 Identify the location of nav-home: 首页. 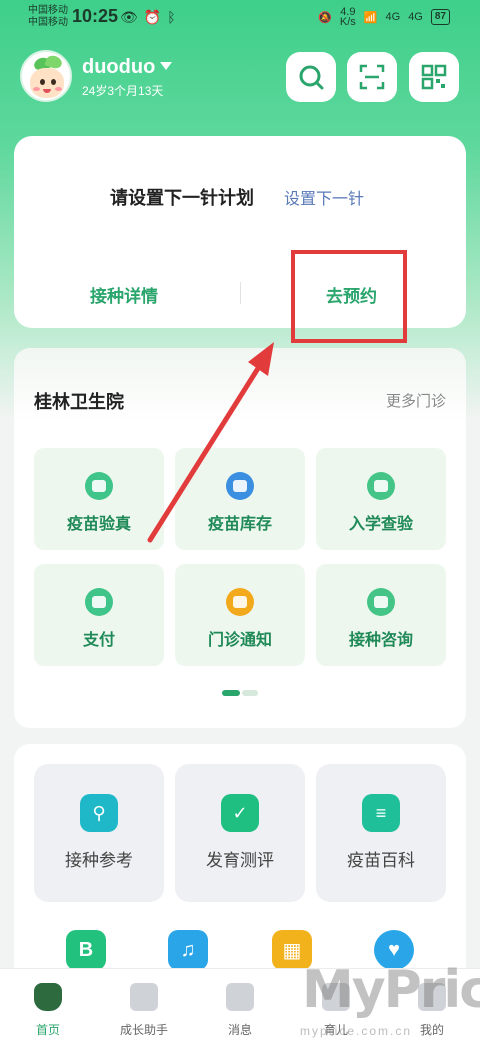
(48, 1004).